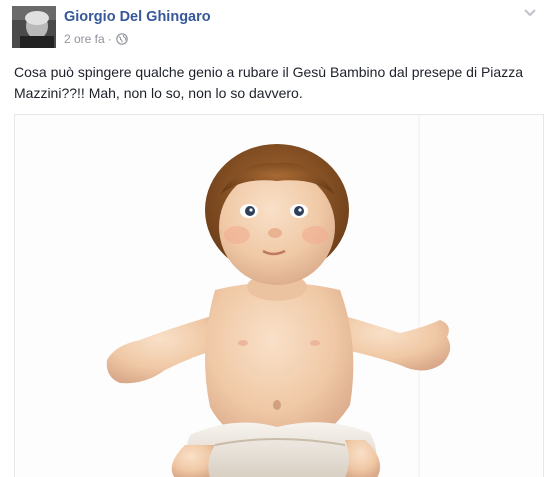 The height and width of the screenshot is (477, 549). I want to click on author-avatar, so click(34, 27).